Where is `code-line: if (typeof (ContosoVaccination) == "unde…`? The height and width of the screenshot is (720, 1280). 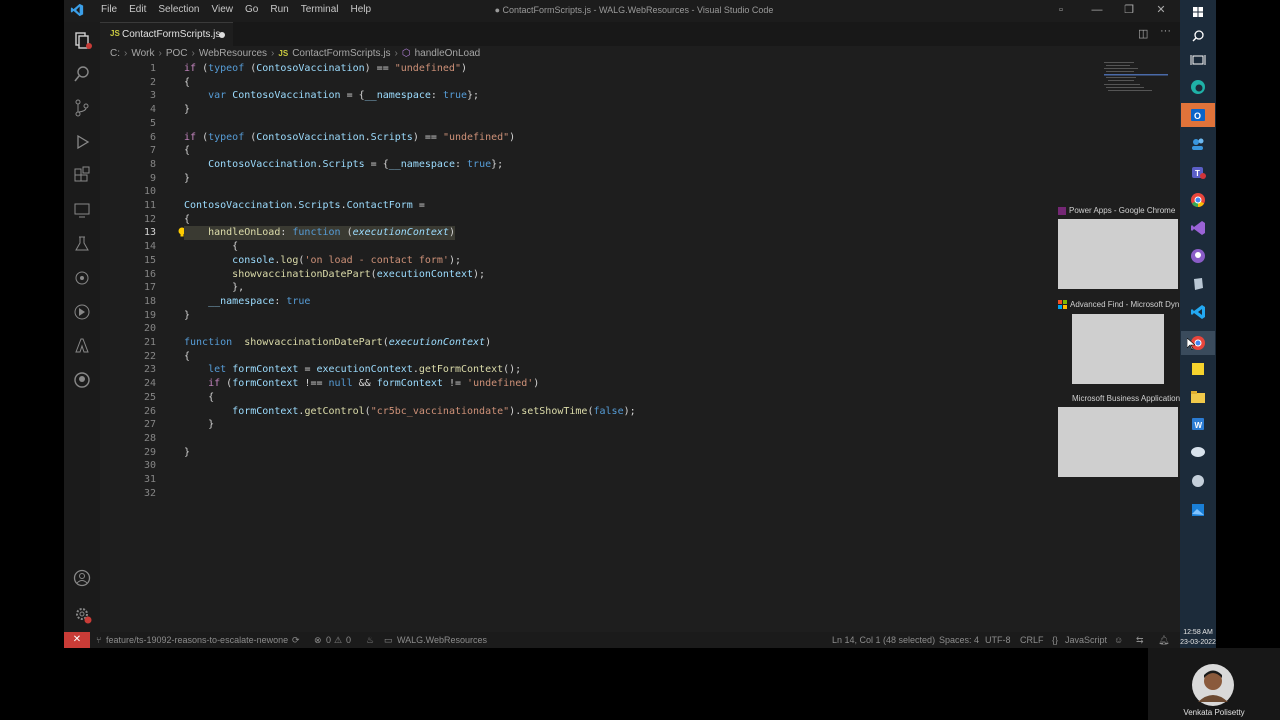
code-line: if (typeof (ContosoVaccination) == "unde… is located at coordinates (326, 68).